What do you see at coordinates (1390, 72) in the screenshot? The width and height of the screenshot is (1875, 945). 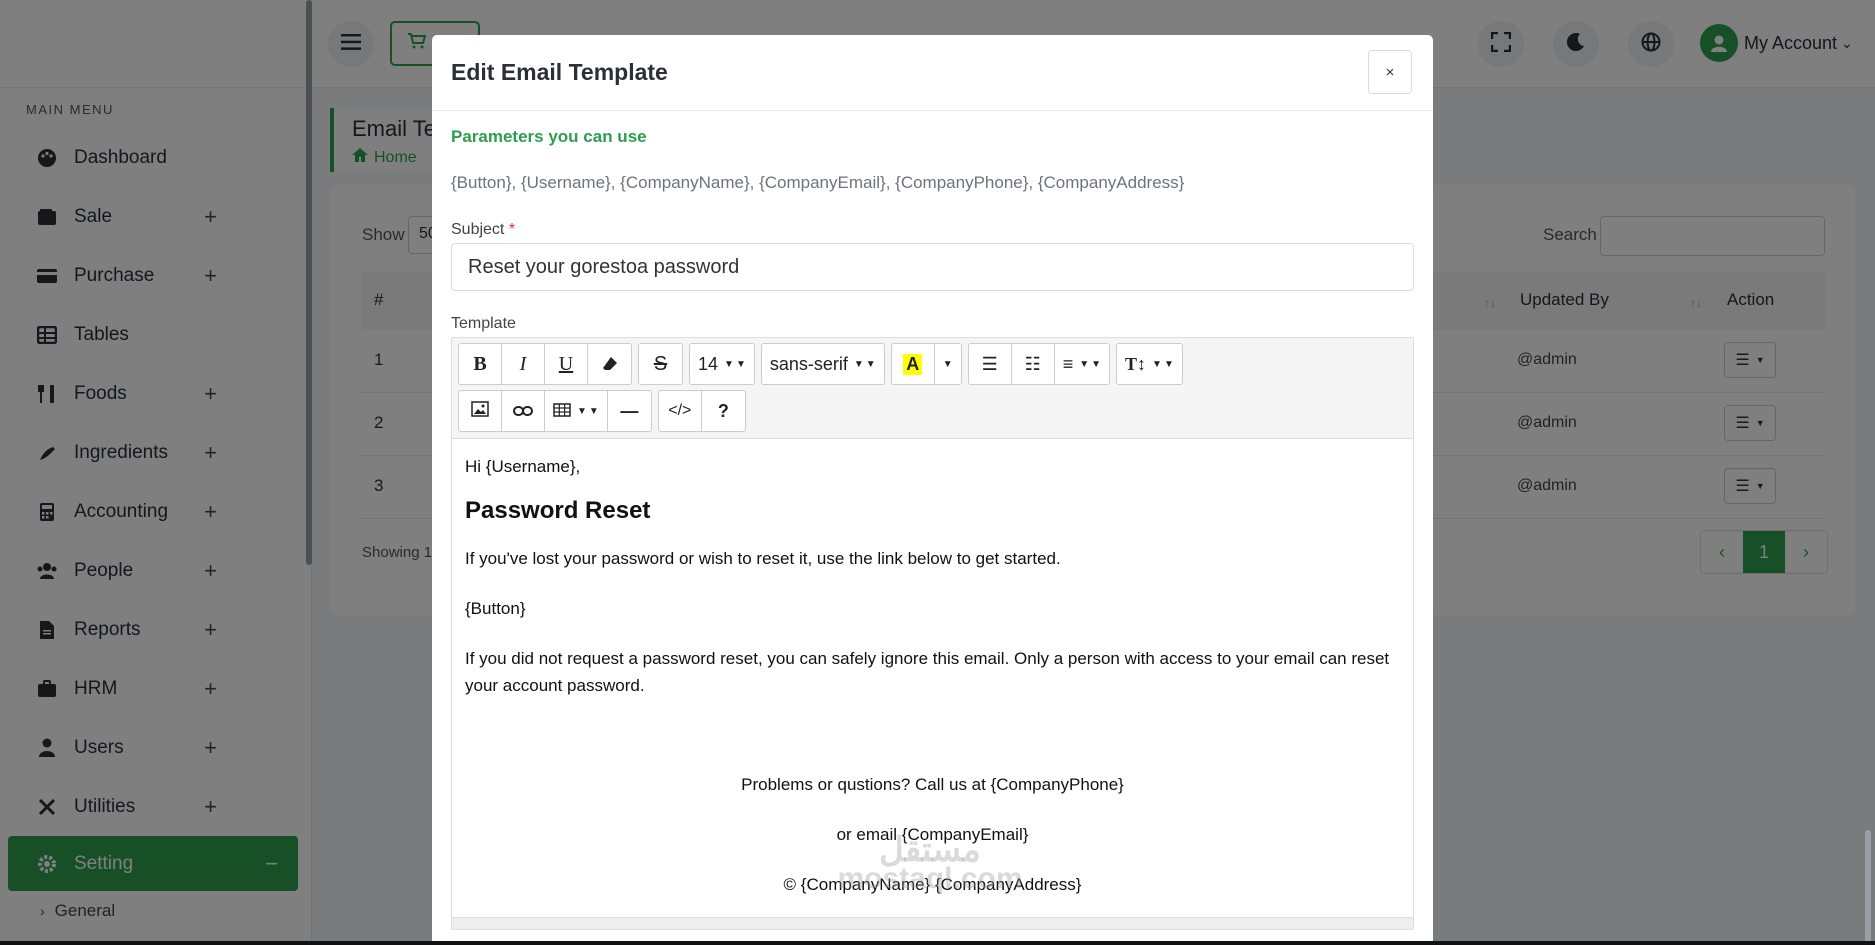 I see `close-button: ×` at bounding box center [1390, 72].